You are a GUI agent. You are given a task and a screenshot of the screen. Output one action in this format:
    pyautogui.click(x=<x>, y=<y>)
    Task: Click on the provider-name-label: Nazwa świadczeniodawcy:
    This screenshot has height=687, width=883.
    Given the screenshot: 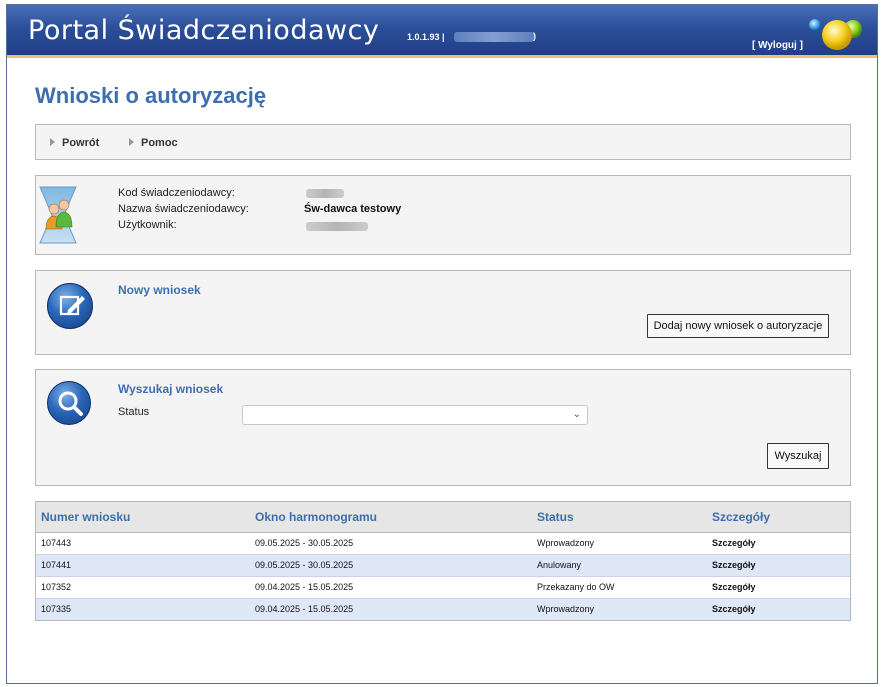 What is the action you would take?
    pyautogui.click(x=183, y=209)
    